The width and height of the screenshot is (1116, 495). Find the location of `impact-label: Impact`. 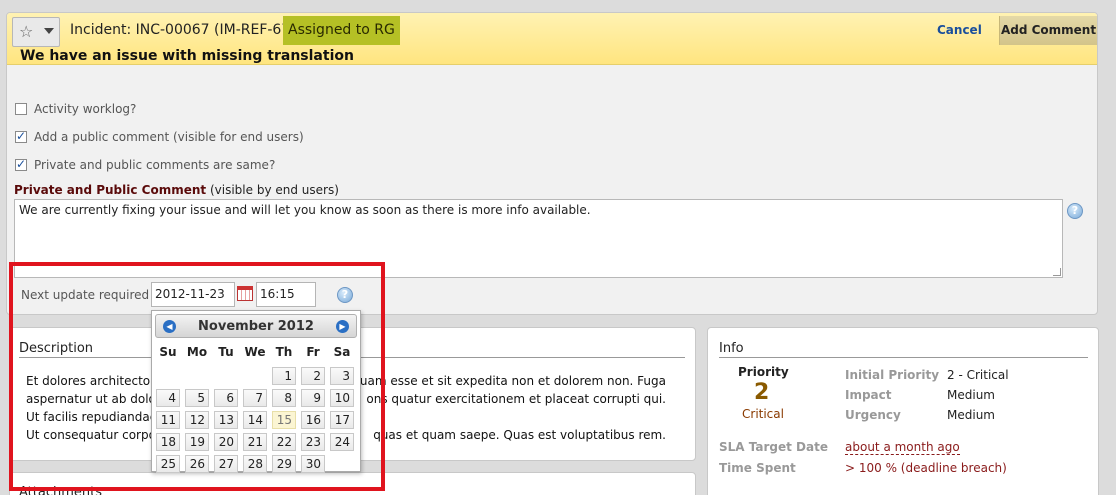

impact-label: Impact is located at coordinates (868, 395).